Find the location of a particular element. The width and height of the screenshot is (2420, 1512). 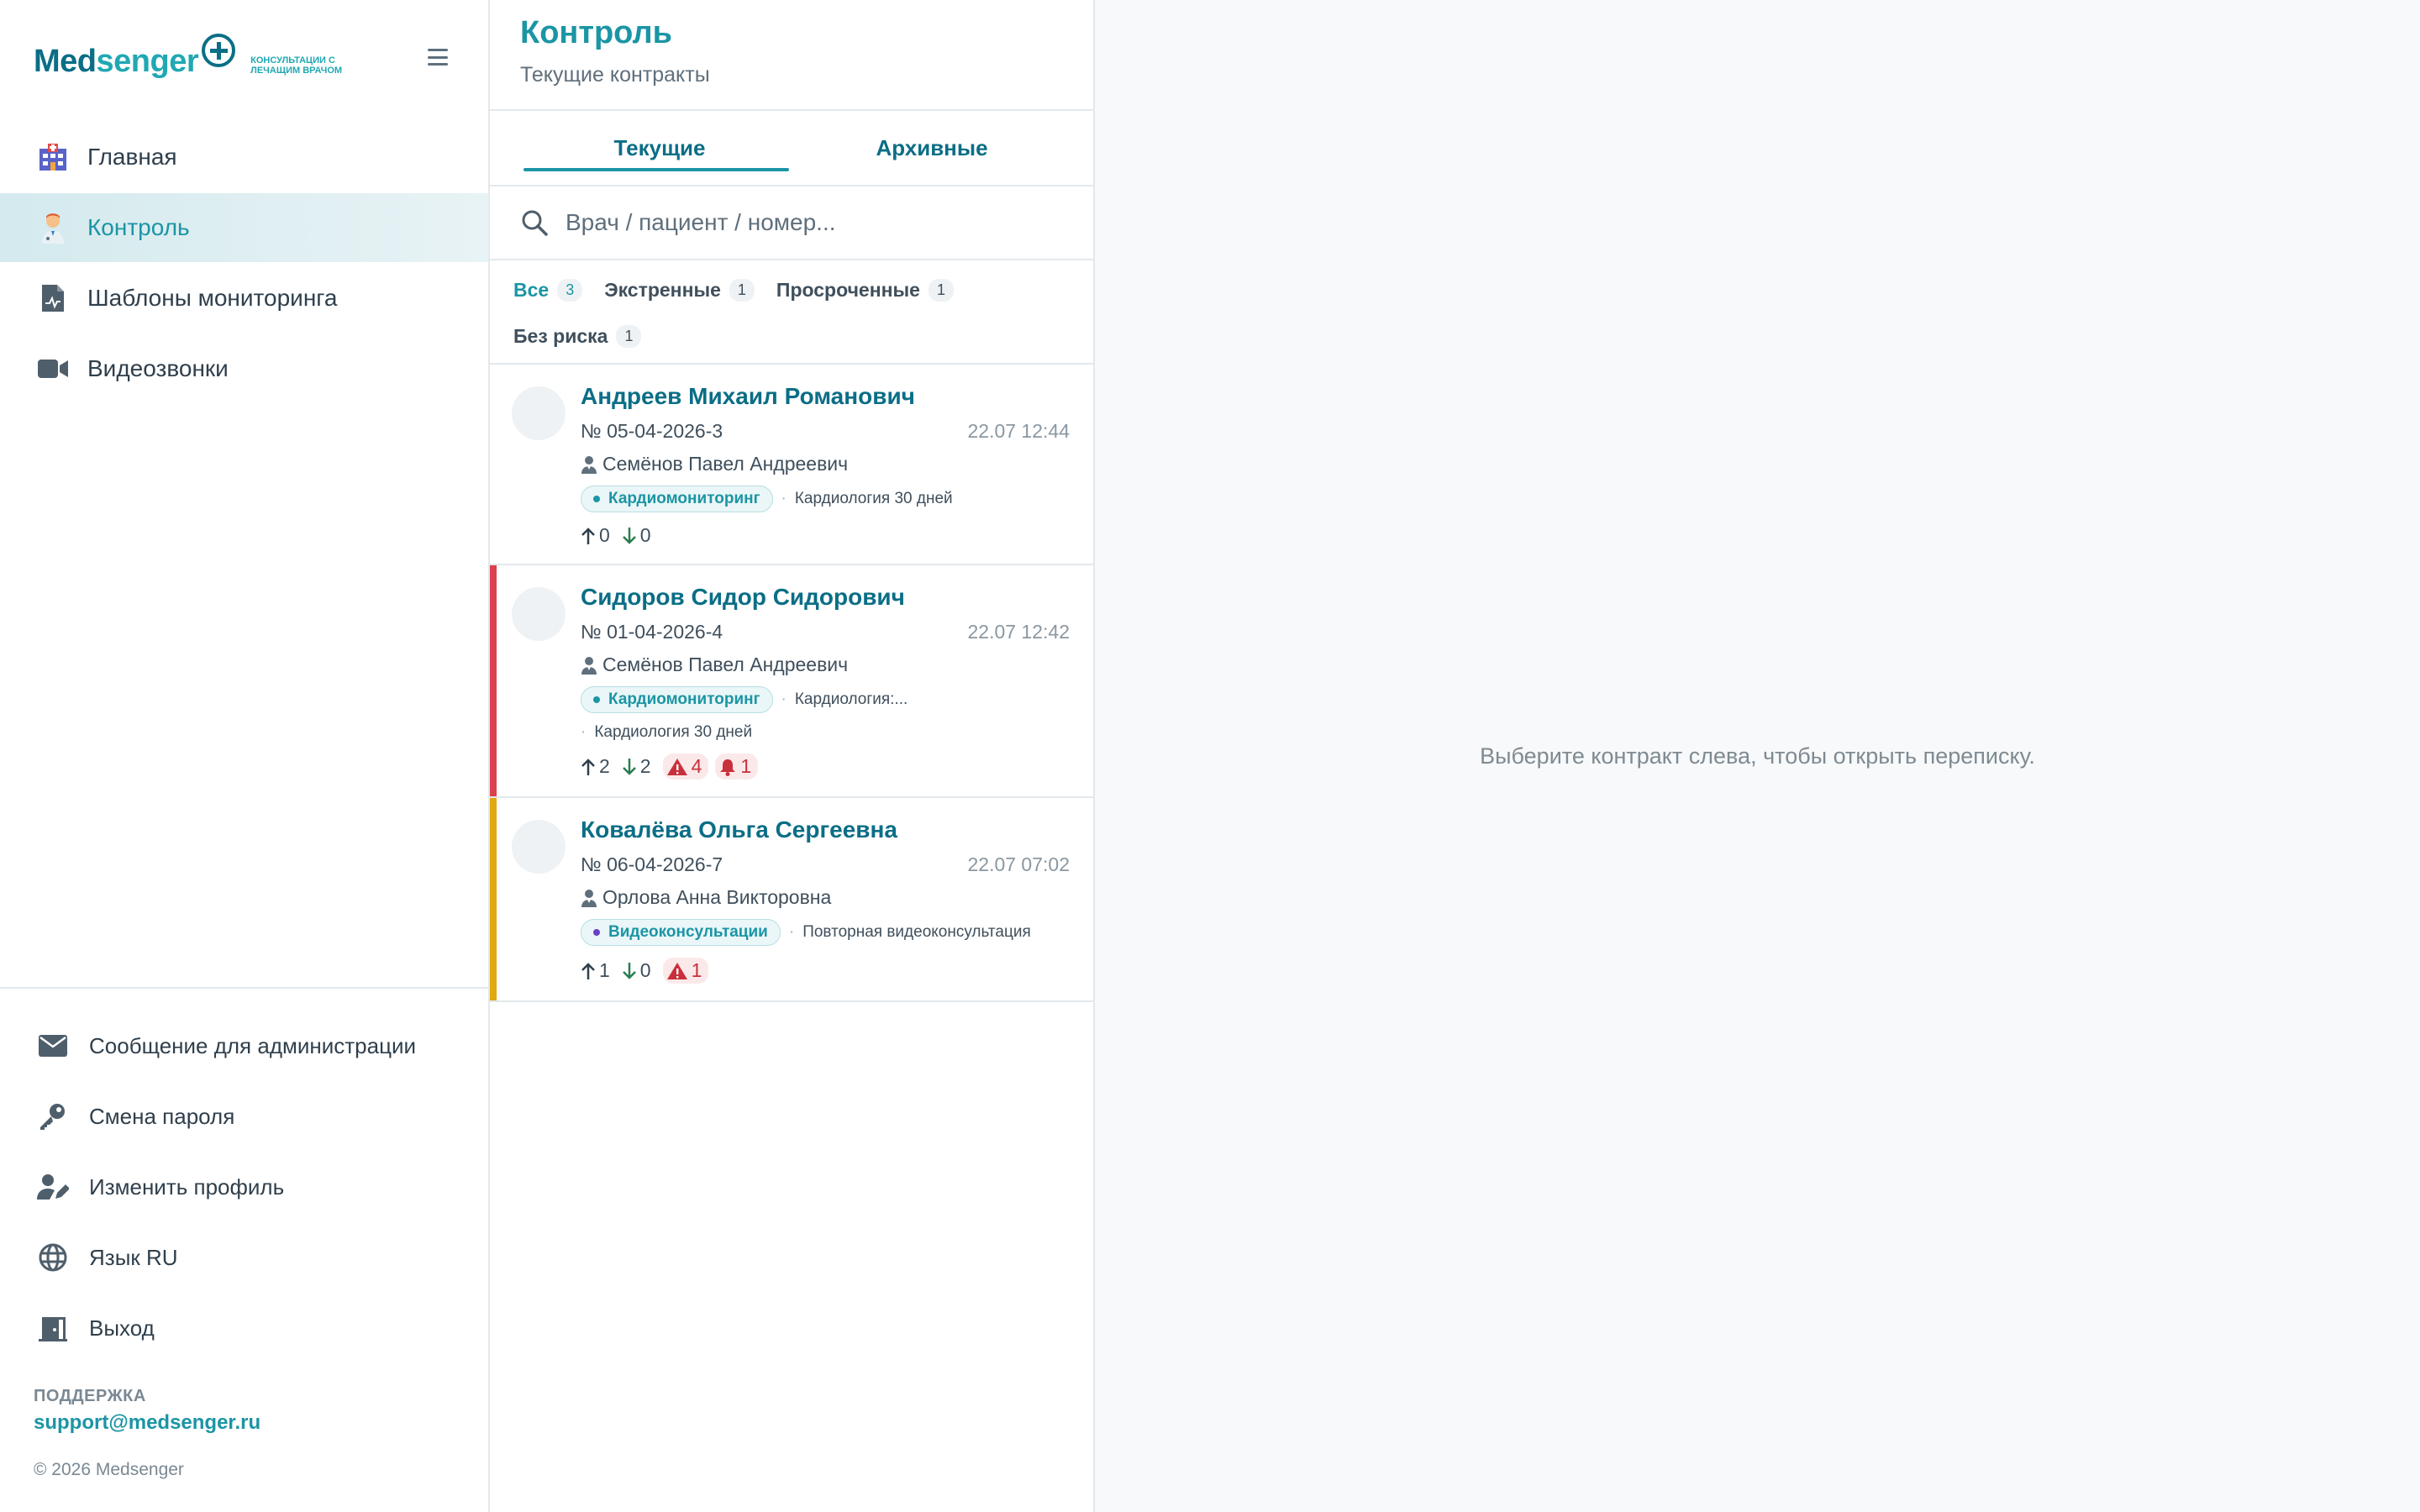

page-title: Контроль is located at coordinates (596, 32).